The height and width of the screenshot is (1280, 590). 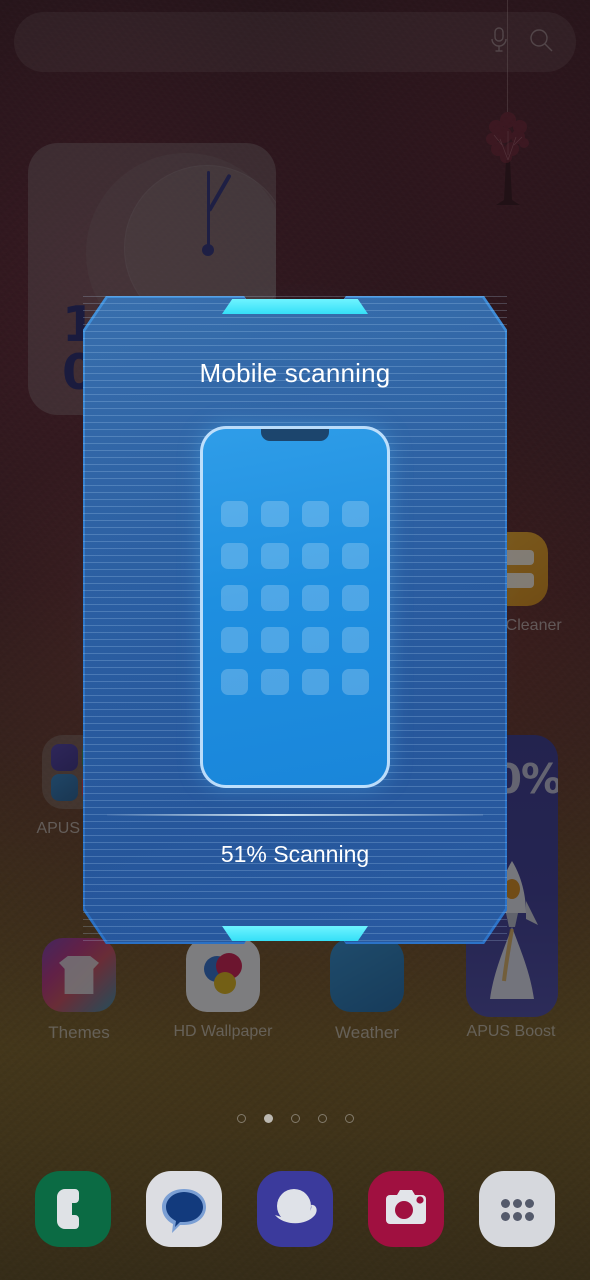 I want to click on dock, so click(x=295, y=1209).